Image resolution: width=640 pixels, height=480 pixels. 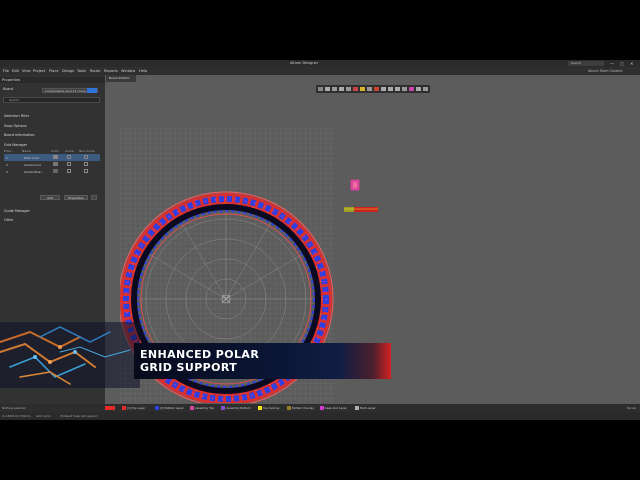 What do you see at coordinates (411, 89) in the screenshot?
I see `keepout-tool-icon` at bounding box center [411, 89].